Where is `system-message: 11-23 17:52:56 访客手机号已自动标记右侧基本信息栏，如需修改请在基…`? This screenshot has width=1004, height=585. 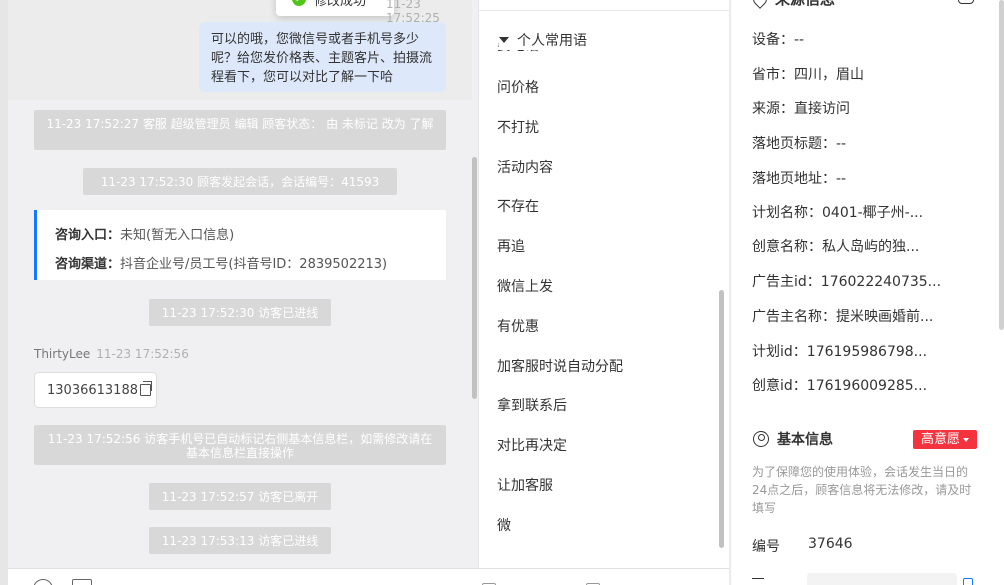
system-message: 11-23 17:52:56 访客手机号已自动标记右侧基本信息栏，如需修改请在基… is located at coordinates (240, 445).